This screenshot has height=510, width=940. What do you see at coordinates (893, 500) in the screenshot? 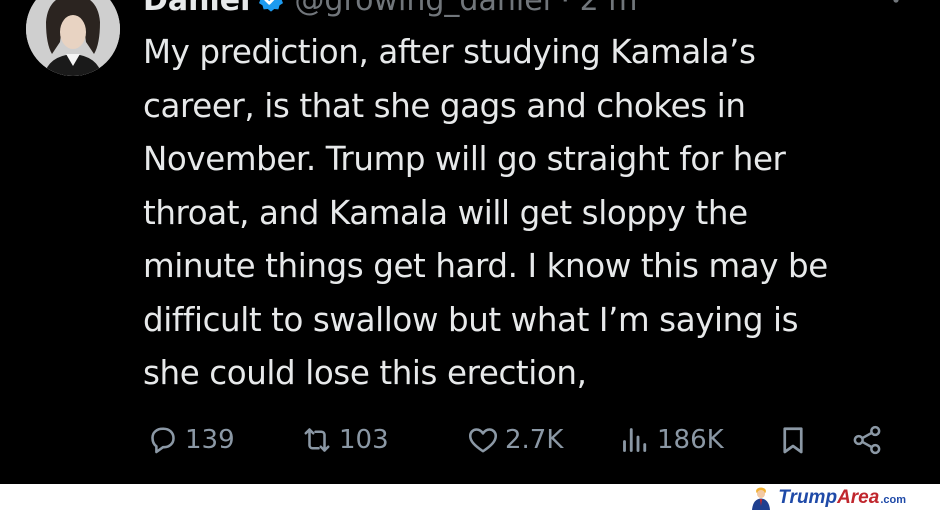
I see `watermark-com: .com` at bounding box center [893, 500].